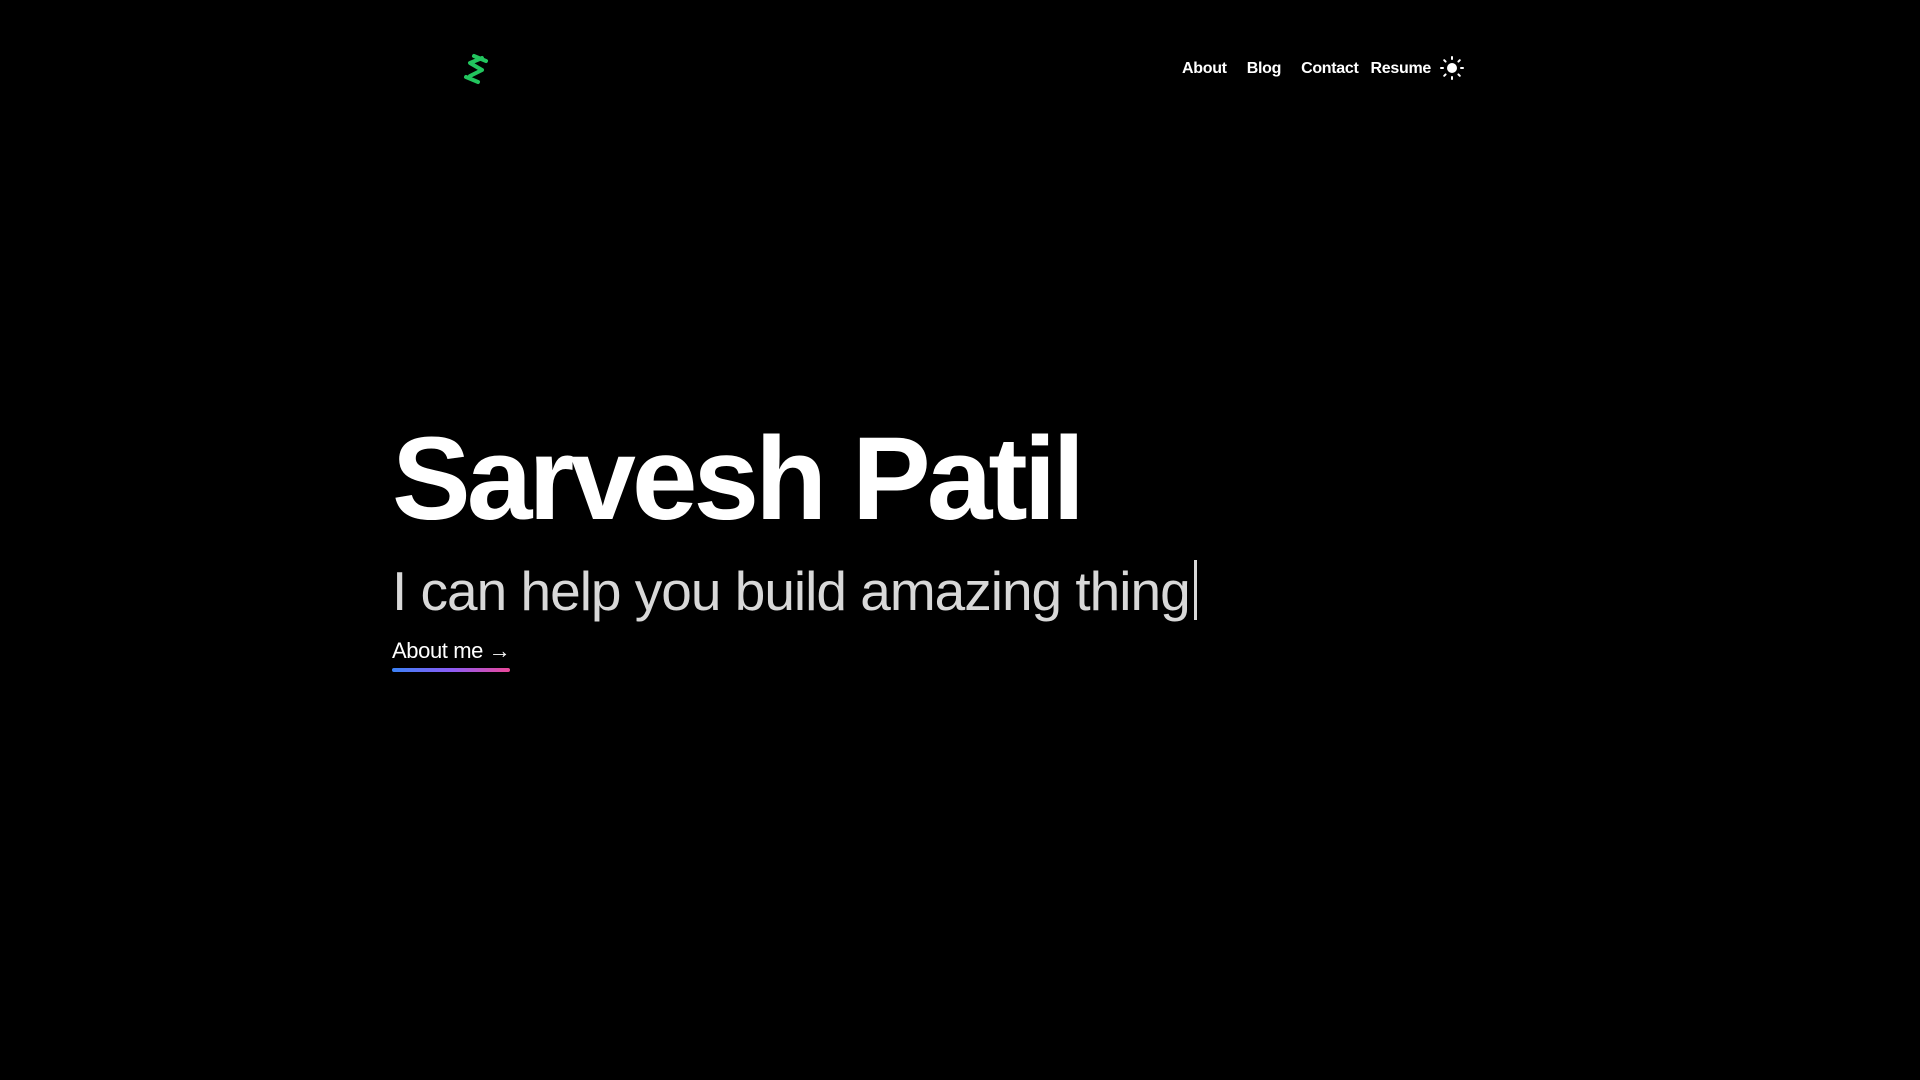 Image resolution: width=1920 pixels, height=1080 pixels. I want to click on gradient-underline, so click(451, 670).